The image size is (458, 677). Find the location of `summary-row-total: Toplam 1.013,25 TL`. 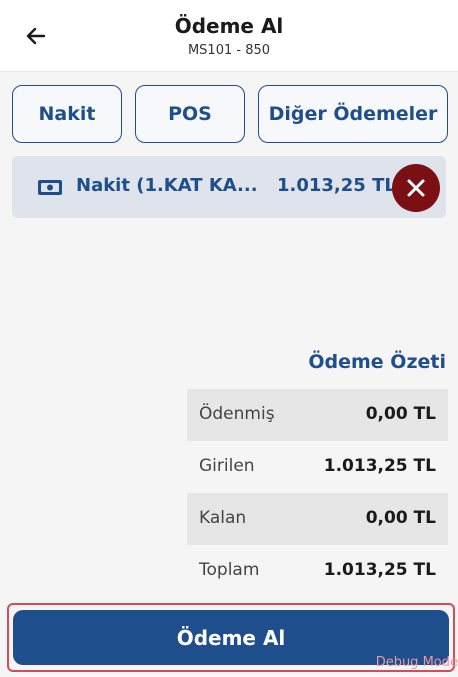

summary-row-total: Toplam 1.013,25 TL is located at coordinates (317, 571).